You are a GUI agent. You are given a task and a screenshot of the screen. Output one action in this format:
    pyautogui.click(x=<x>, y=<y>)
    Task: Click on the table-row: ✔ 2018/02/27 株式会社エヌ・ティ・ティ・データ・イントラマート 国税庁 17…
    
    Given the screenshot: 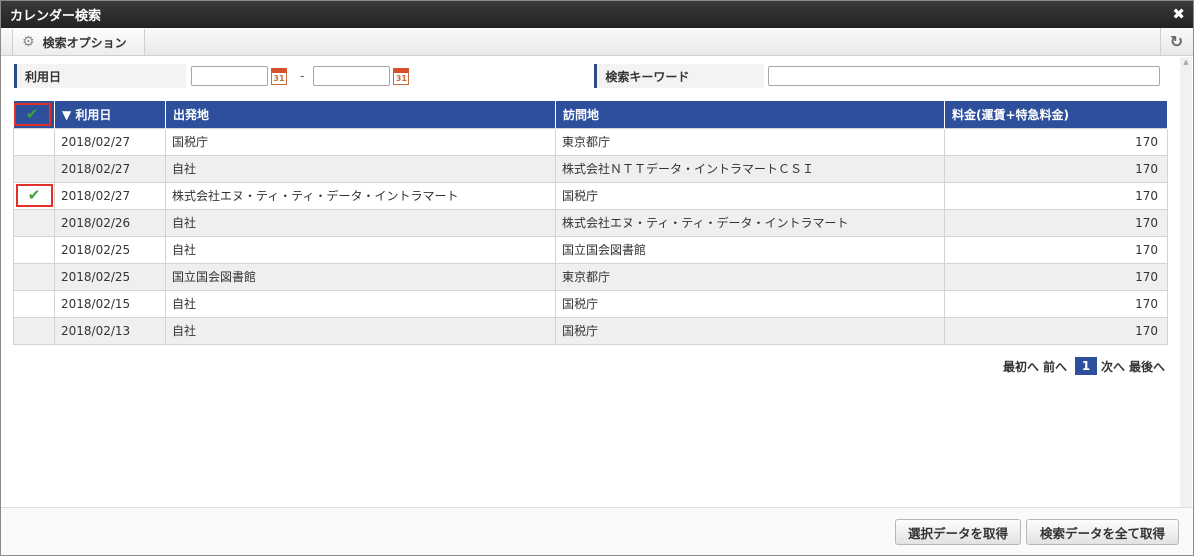 What is the action you would take?
    pyautogui.click(x=590, y=195)
    